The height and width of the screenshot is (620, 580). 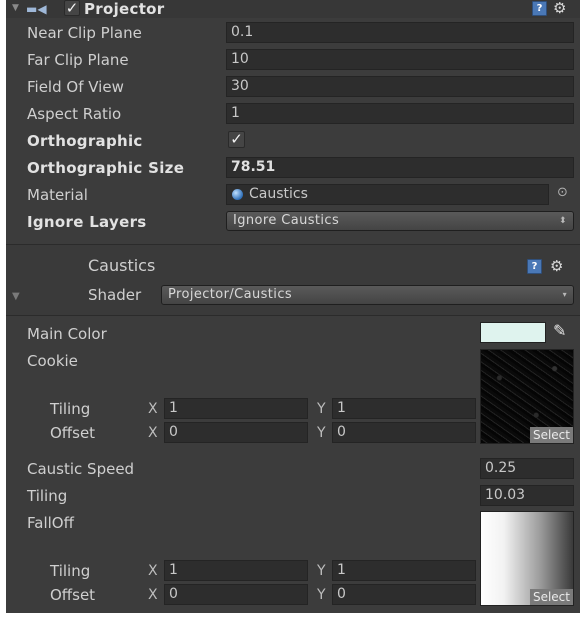 I want to click on ignore-layers-dropdown: Ignore Caustics ⬍, so click(x=400, y=221).